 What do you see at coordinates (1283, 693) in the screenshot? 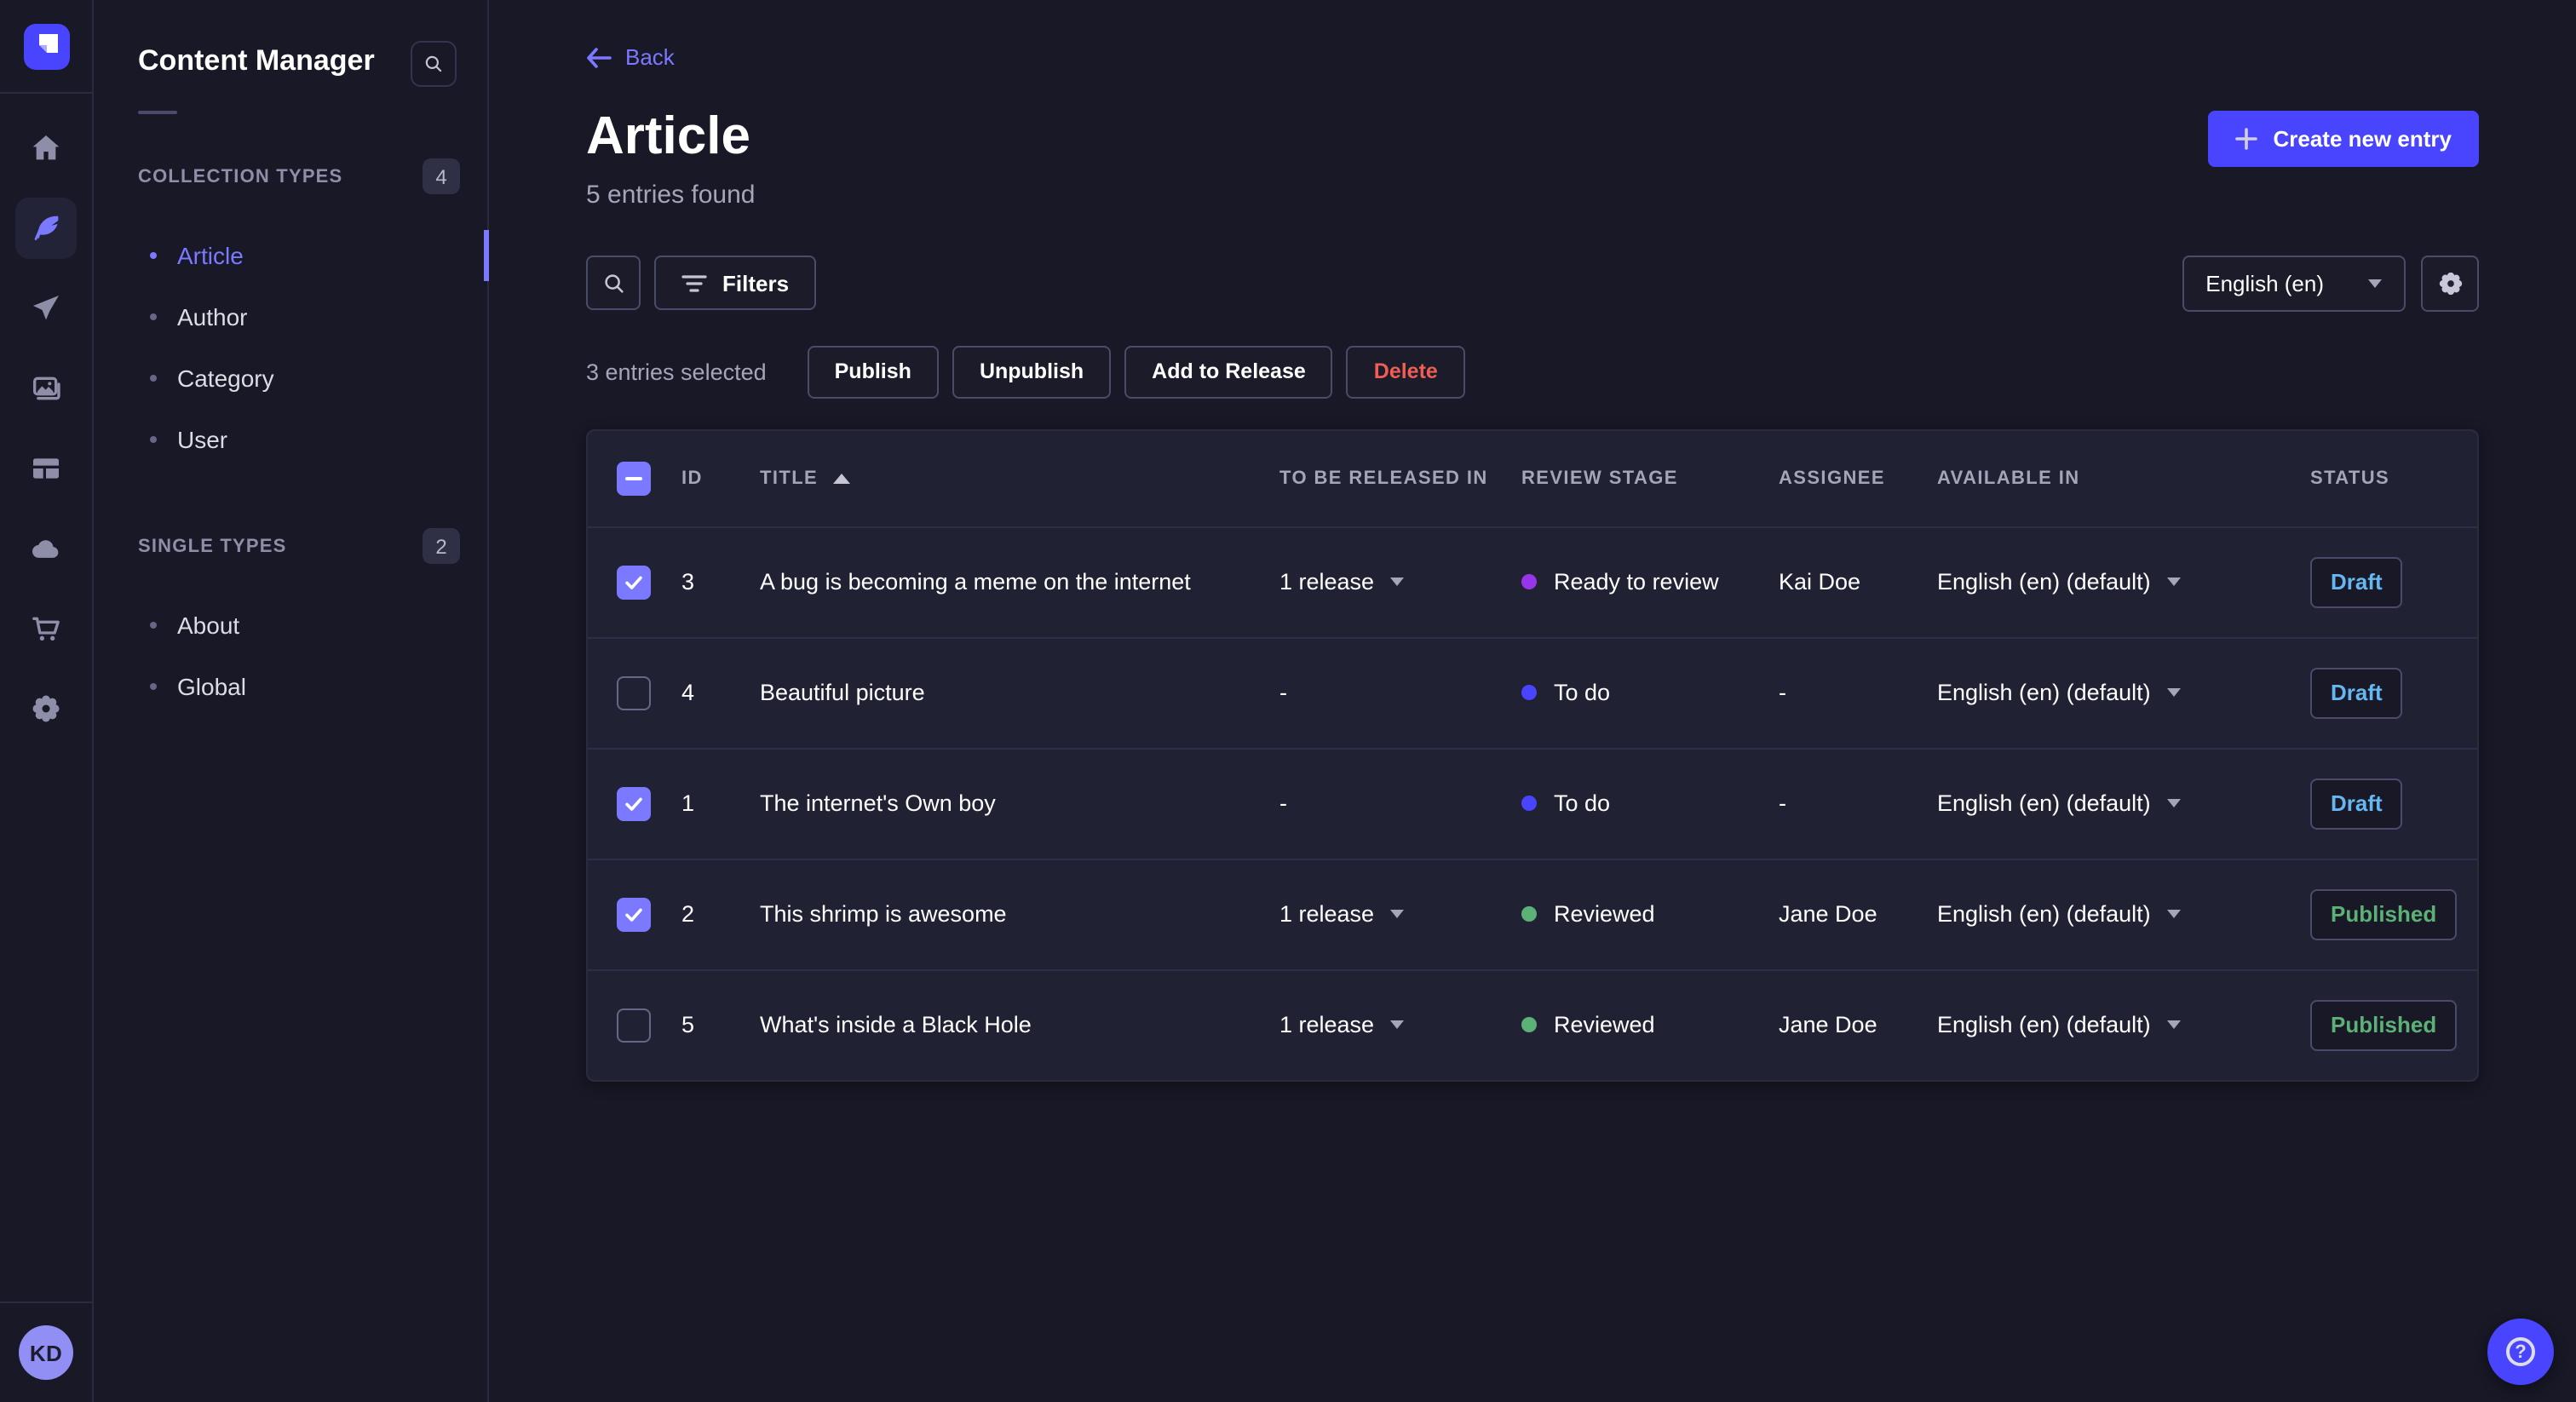
I see `cell-release: -` at bounding box center [1283, 693].